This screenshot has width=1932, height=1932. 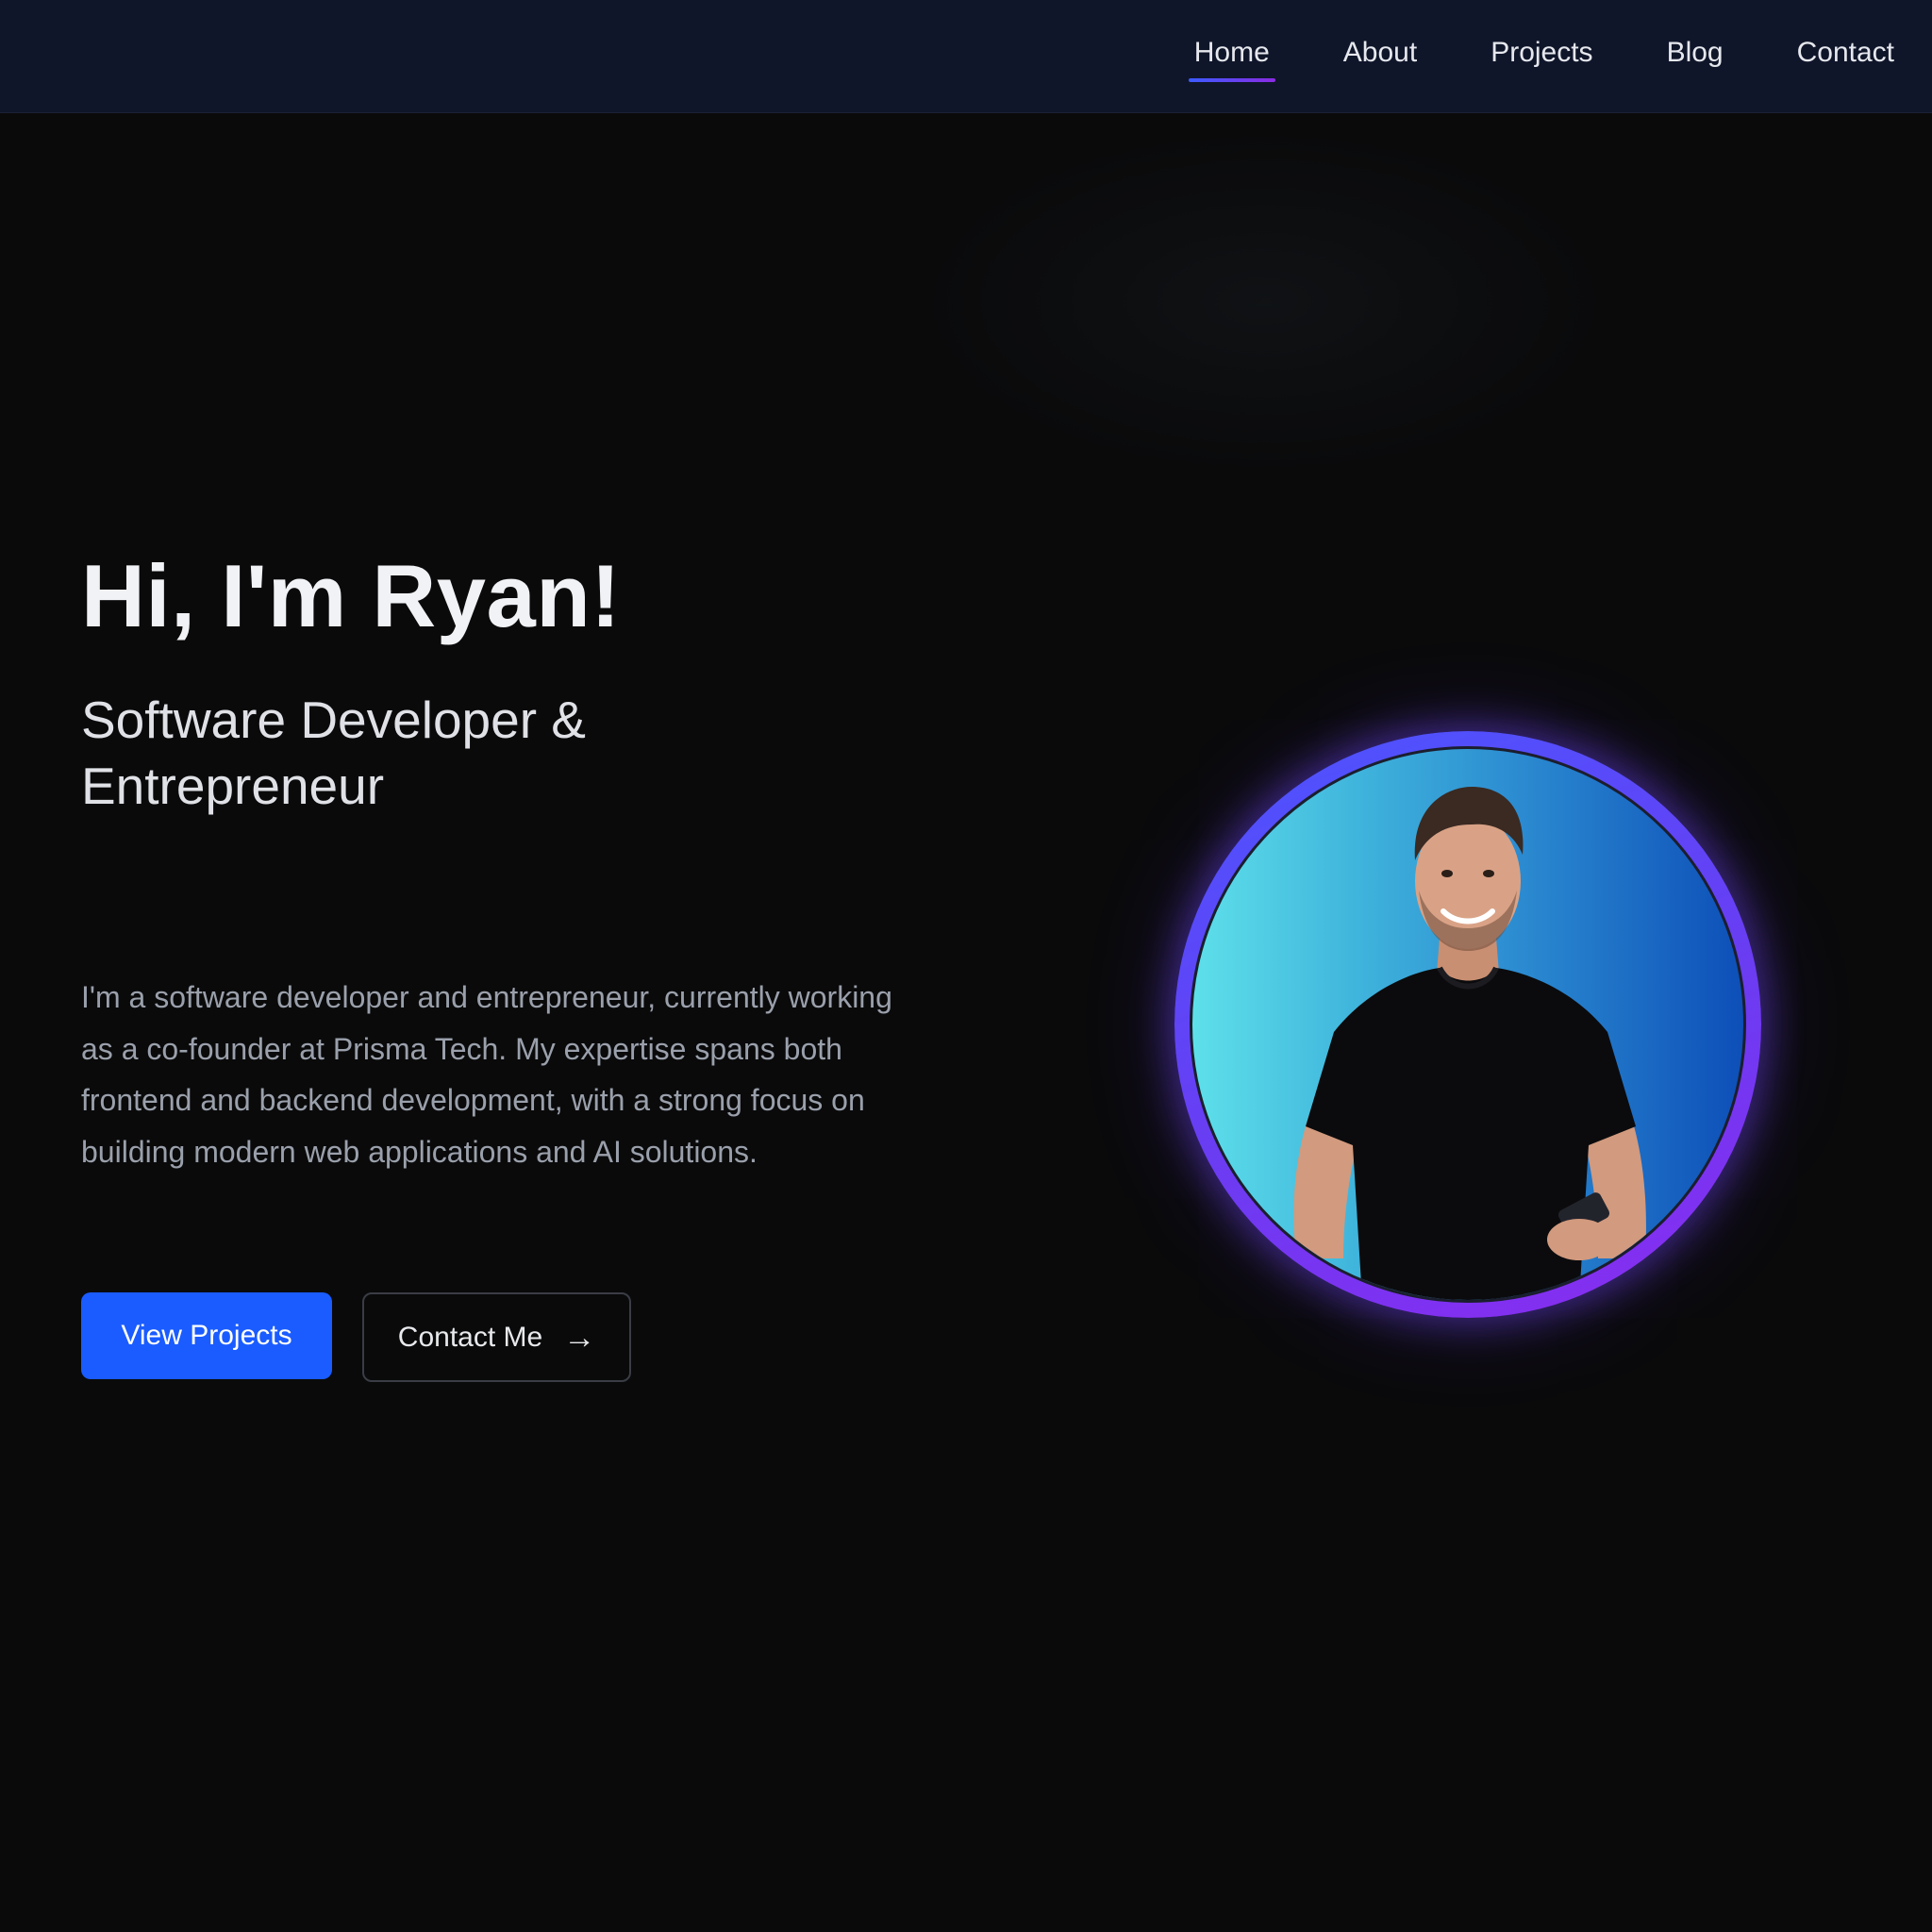 I want to click on hero-greeting: Hi, I'm Ryan!, so click(x=352, y=595).